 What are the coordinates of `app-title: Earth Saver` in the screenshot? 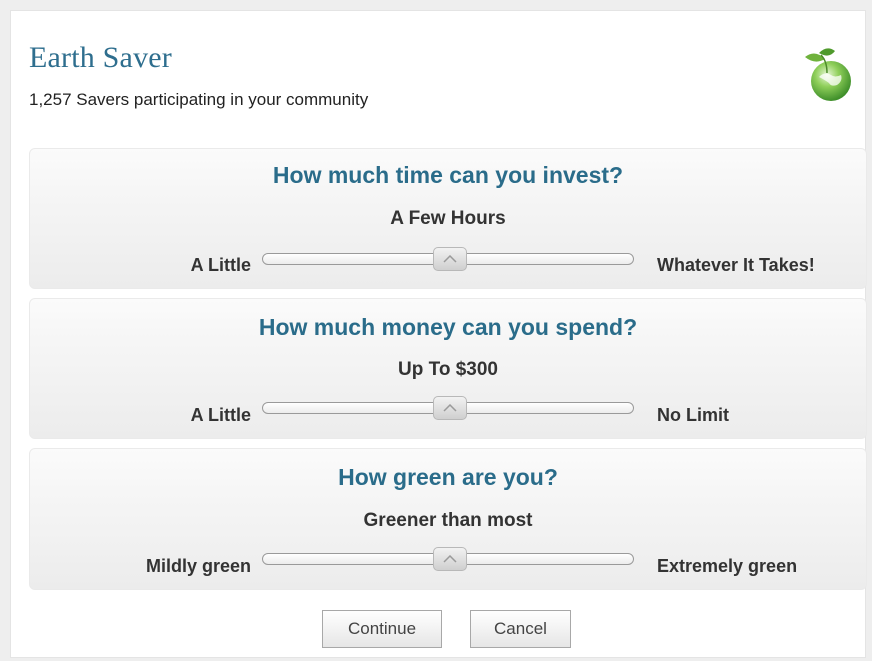 It's located at (100, 57).